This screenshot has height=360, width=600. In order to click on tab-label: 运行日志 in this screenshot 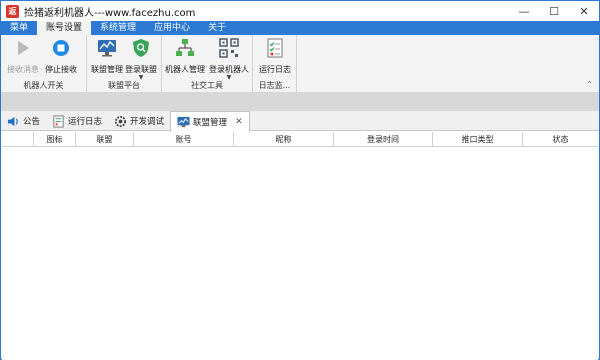, I will do `click(85, 122)`.